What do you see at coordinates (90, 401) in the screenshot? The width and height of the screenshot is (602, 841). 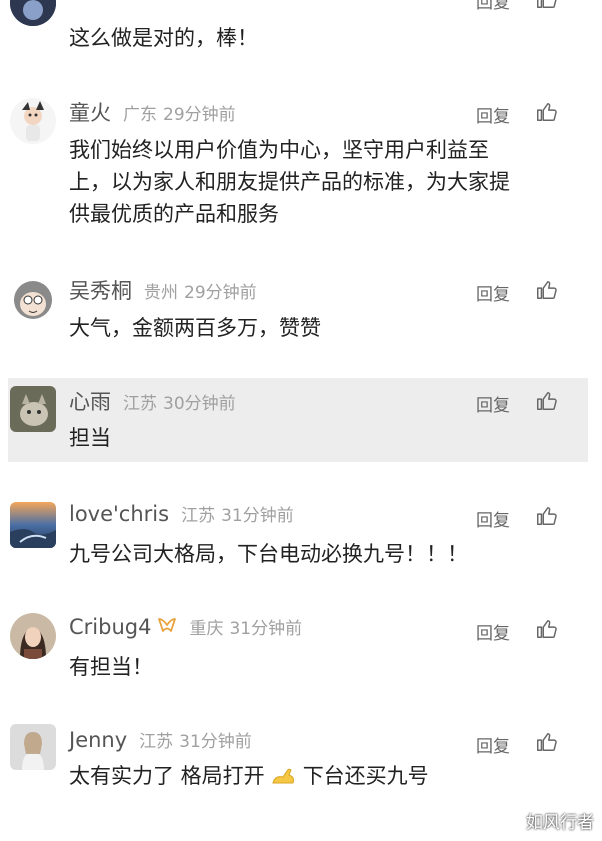 I see `username: 心雨` at bounding box center [90, 401].